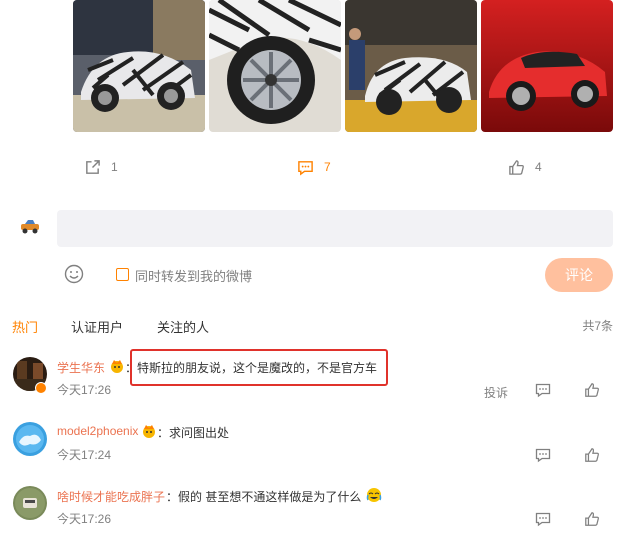 The image size is (622, 543). What do you see at coordinates (194, 276) in the screenshot?
I see `repost-checkbox-label: 同时转发到我的微博` at bounding box center [194, 276].